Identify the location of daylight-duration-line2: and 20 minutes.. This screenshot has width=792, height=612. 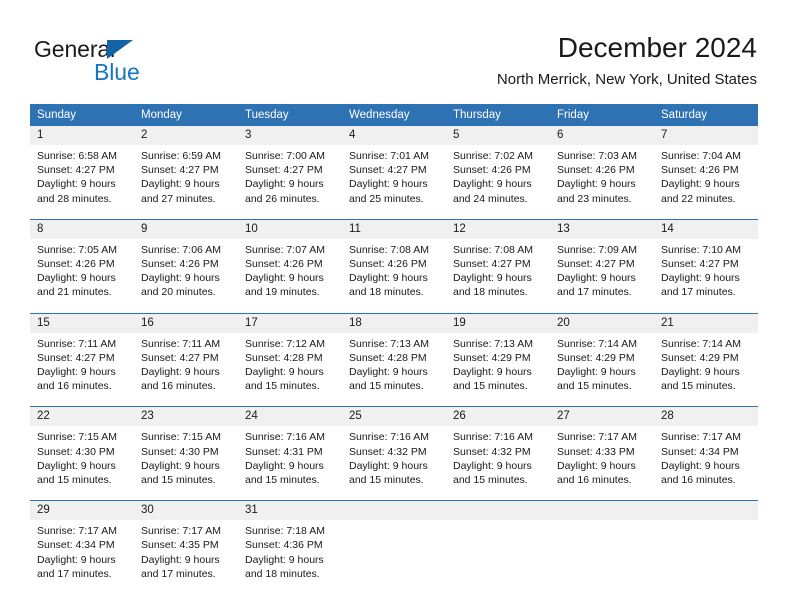
(178, 292).